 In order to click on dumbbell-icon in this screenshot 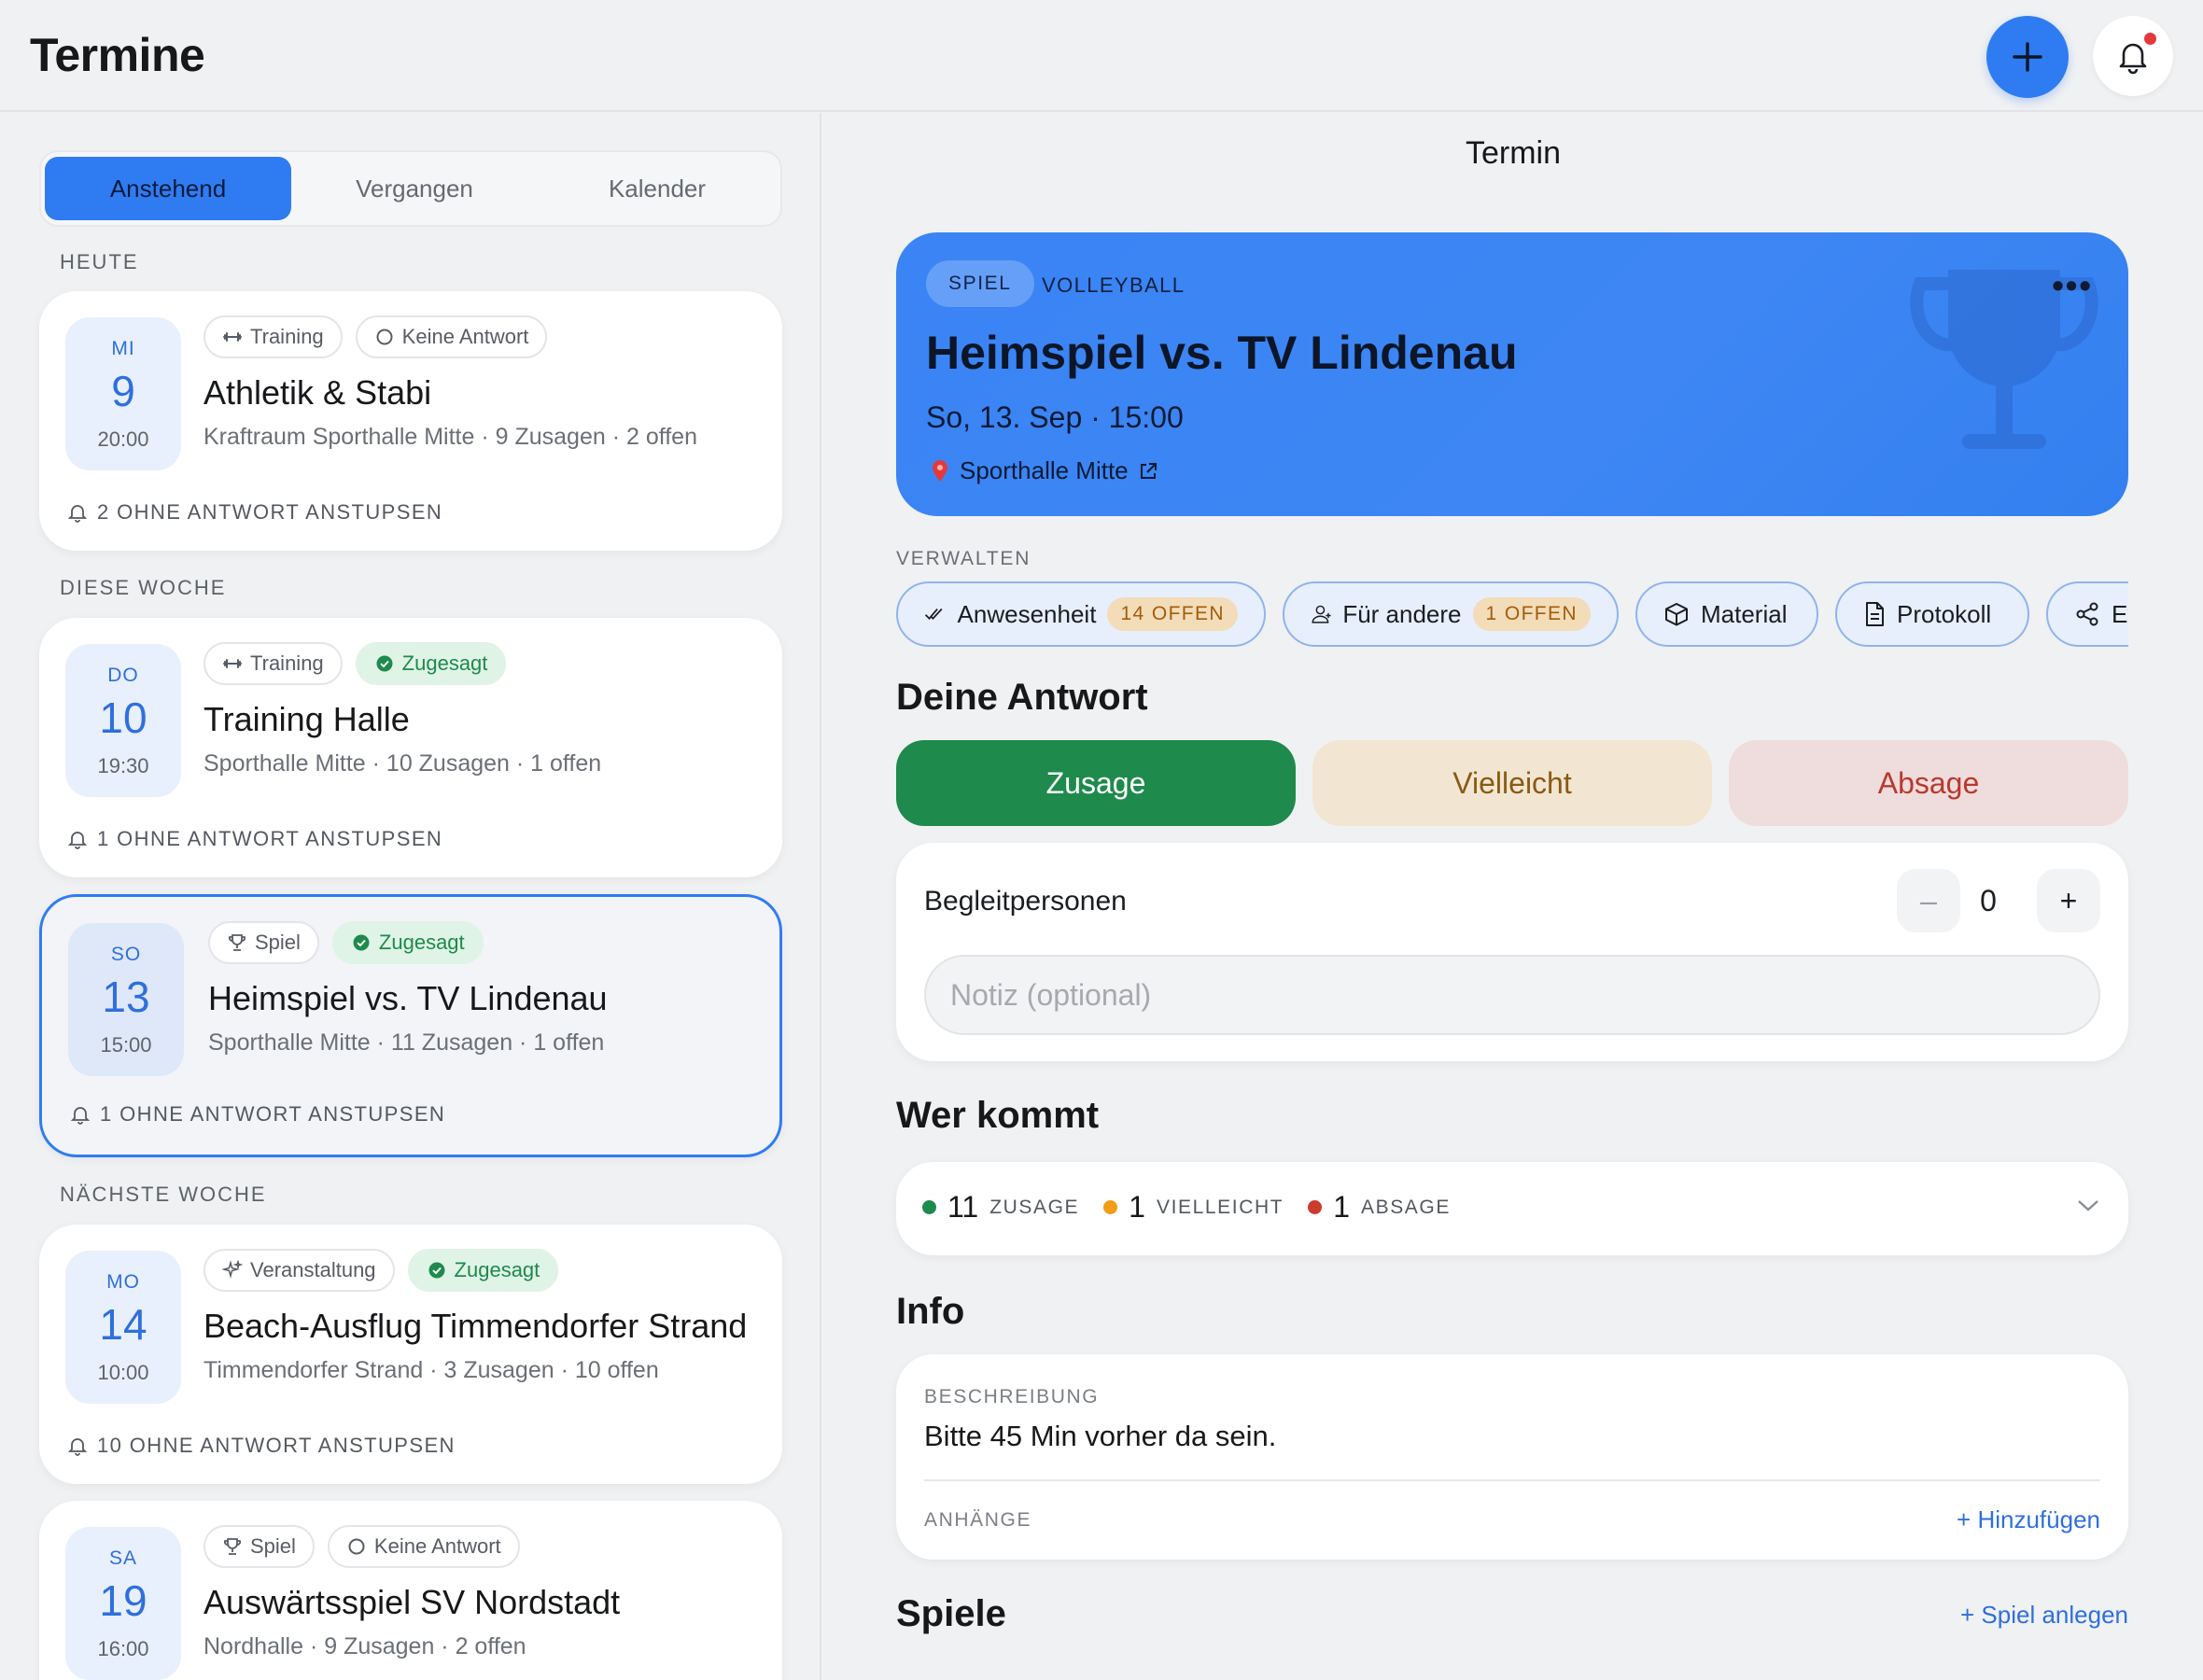, I will do `click(233, 663)`.